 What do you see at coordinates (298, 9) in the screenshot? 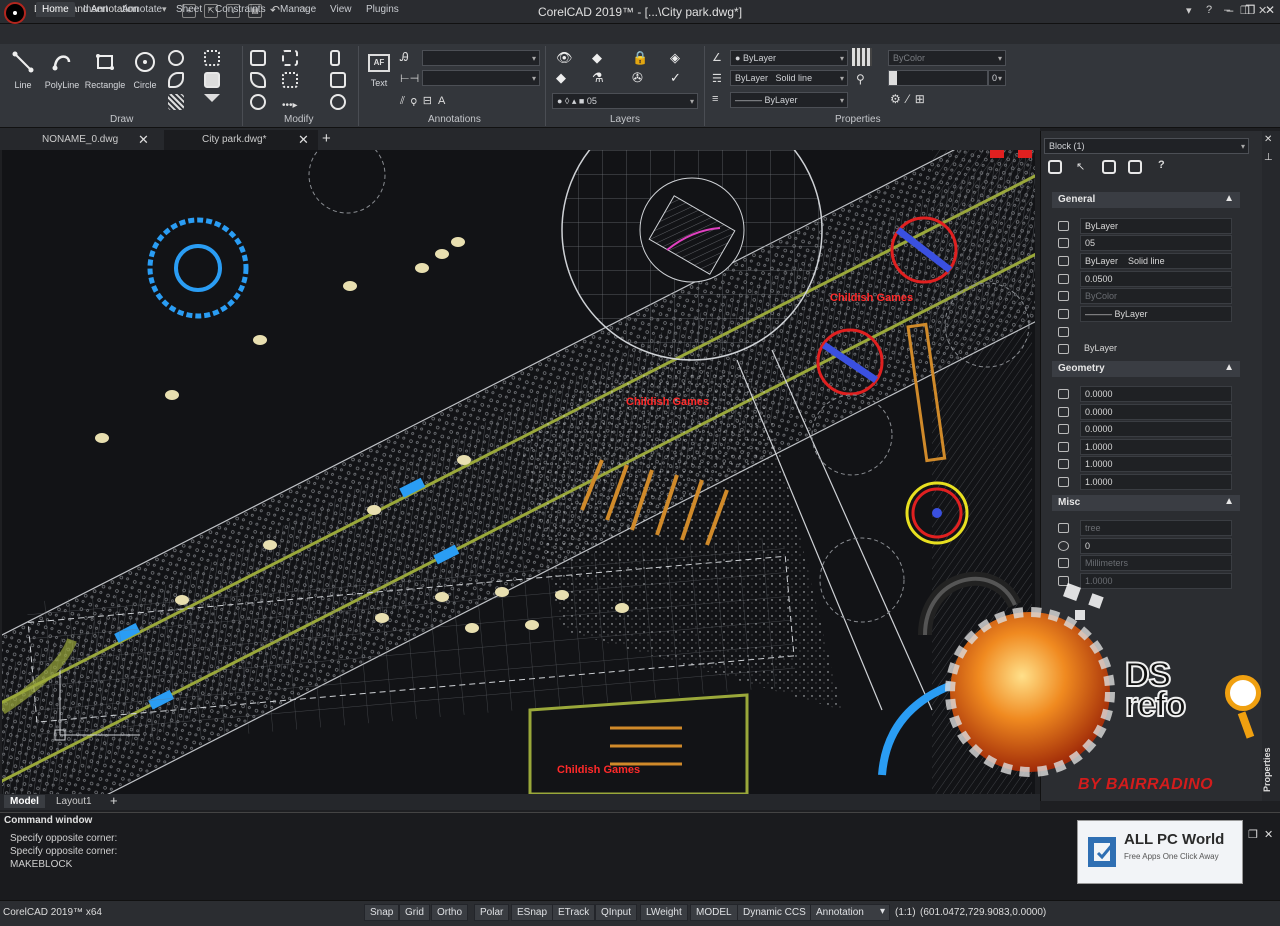
I see `tab-manage: Manage` at bounding box center [298, 9].